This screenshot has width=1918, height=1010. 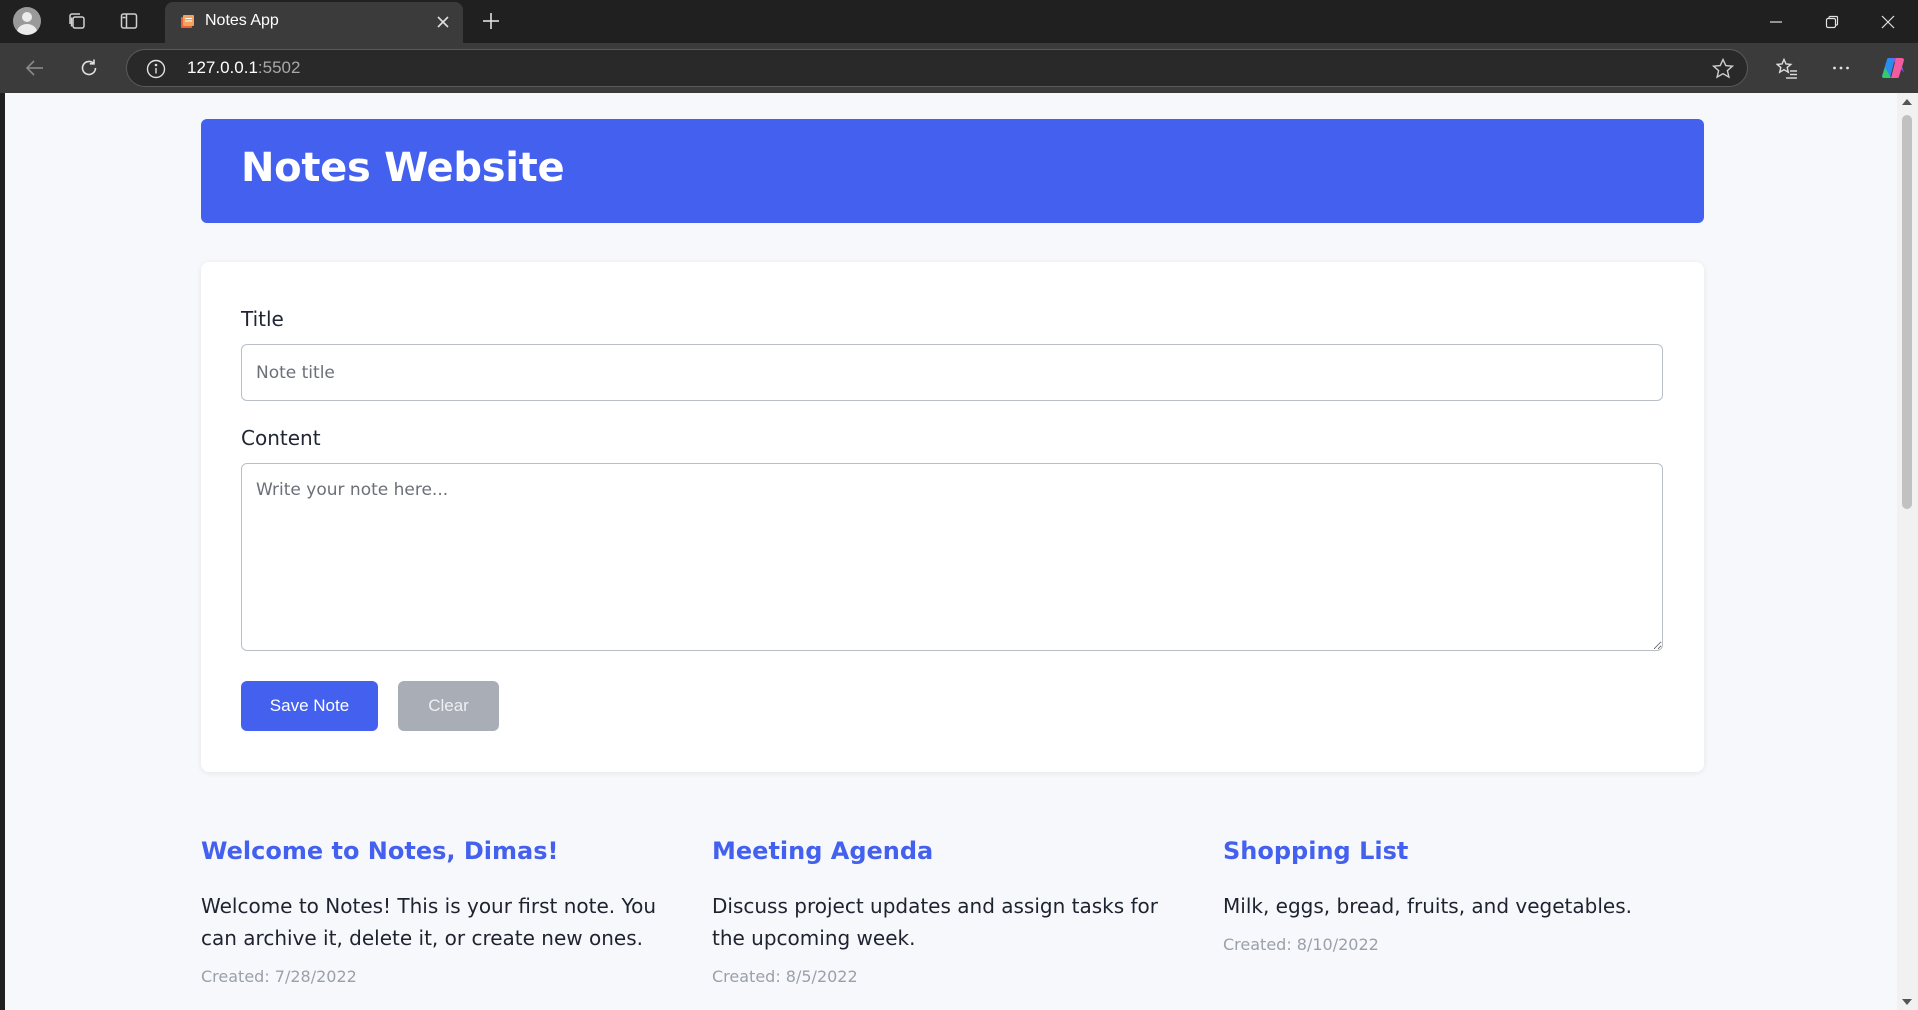 I want to click on avatar-icon, so click(x=27, y=21).